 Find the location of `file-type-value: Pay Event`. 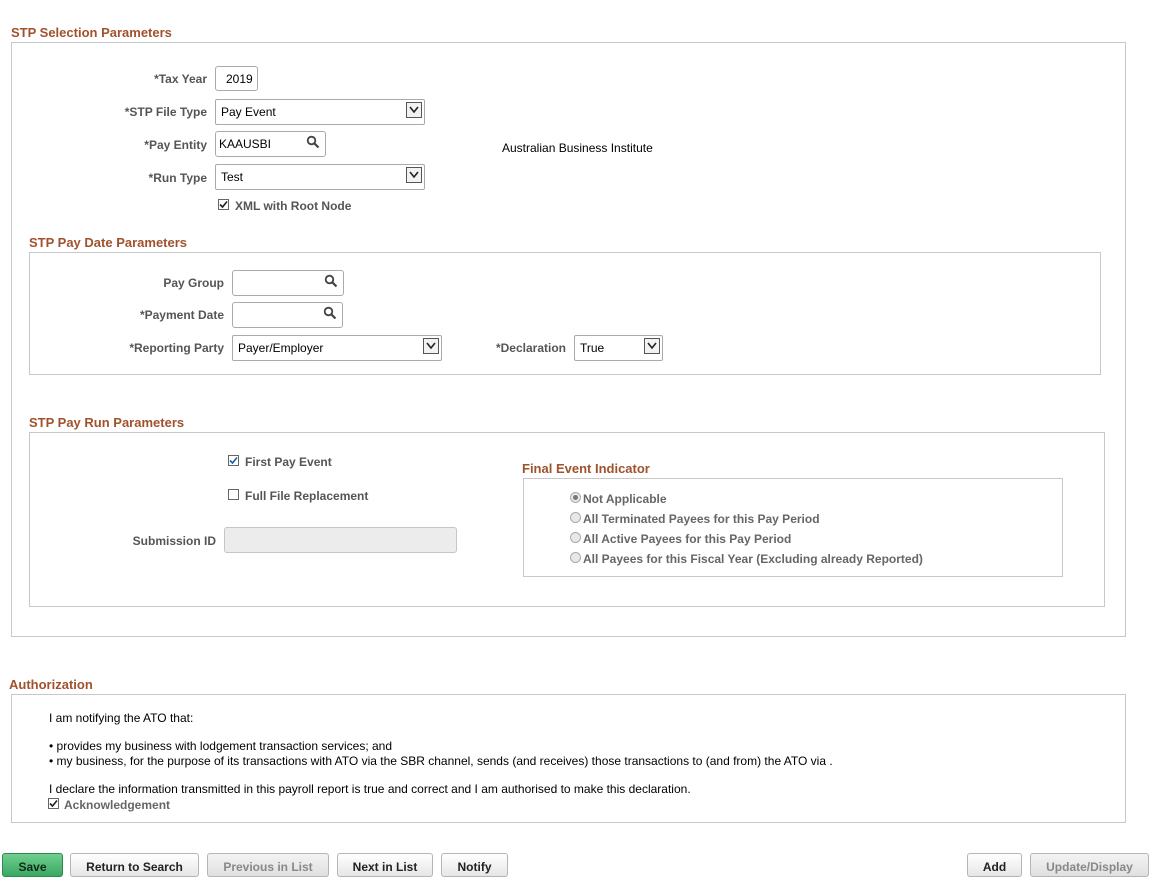

file-type-value: Pay Event is located at coordinates (248, 112).